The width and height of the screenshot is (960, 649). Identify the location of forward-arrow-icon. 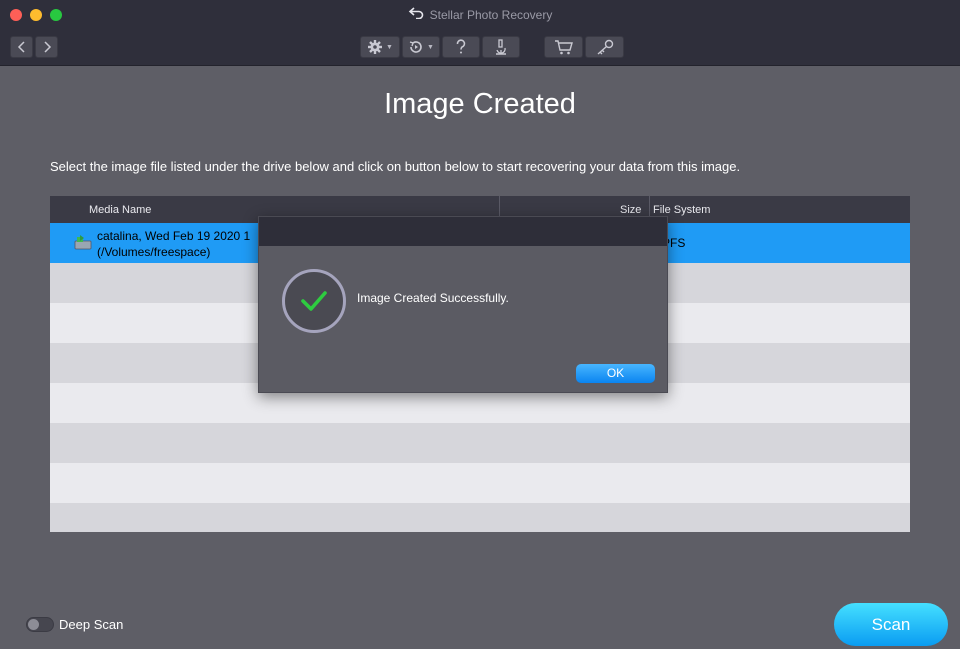
(47, 47).